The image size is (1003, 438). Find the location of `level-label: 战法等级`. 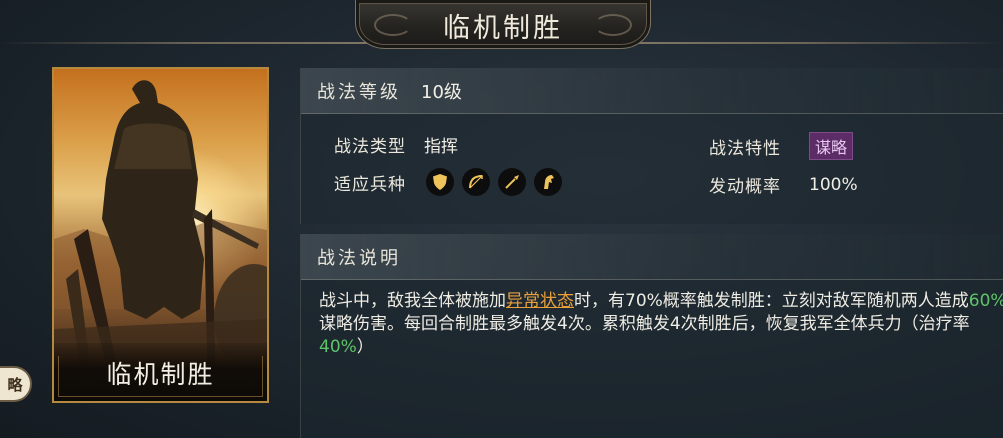

level-label: 战法等级 is located at coordinates (359, 92).